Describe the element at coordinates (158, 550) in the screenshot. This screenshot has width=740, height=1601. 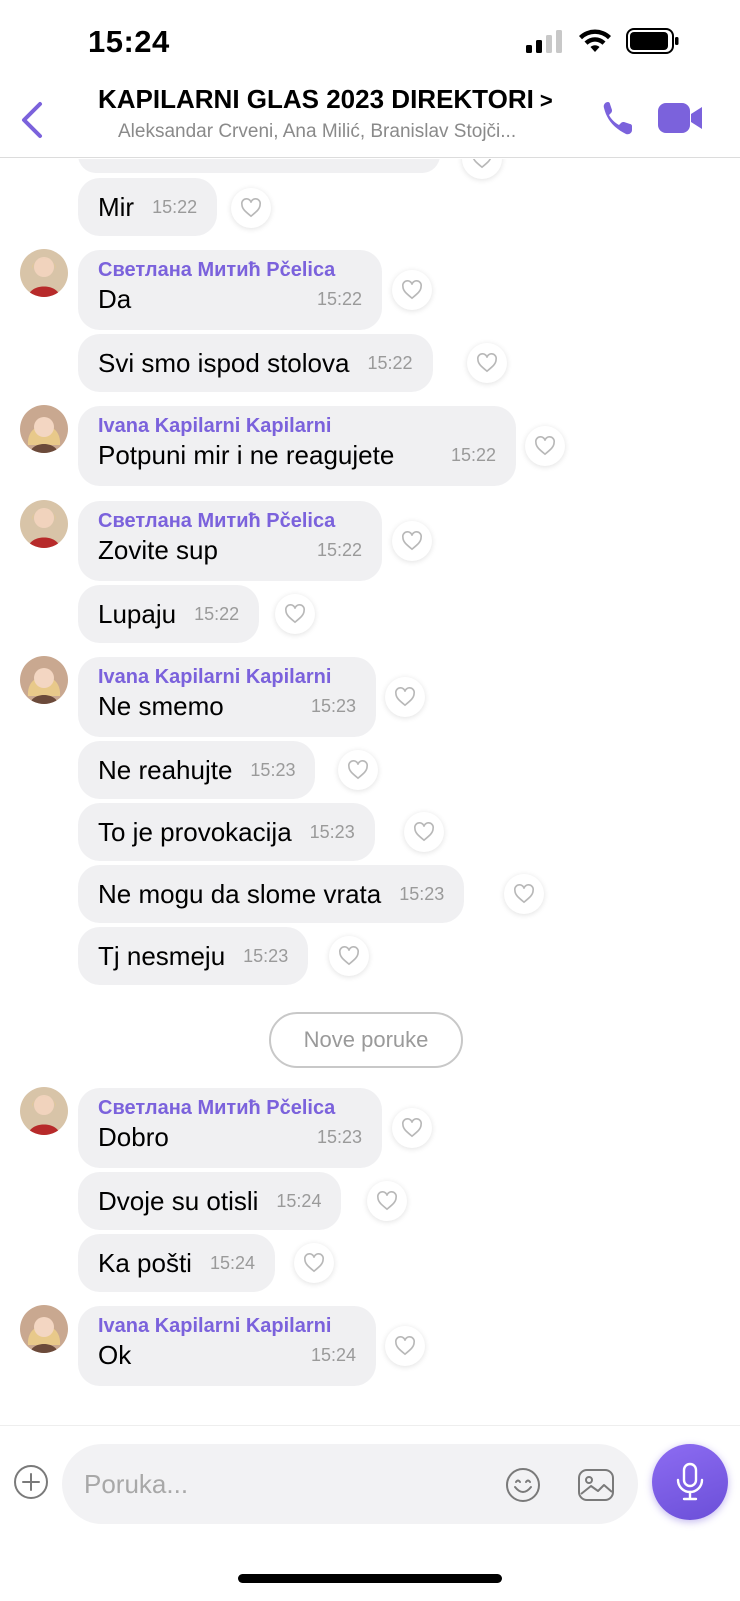
I see `message-text: Zovite sup` at that location.